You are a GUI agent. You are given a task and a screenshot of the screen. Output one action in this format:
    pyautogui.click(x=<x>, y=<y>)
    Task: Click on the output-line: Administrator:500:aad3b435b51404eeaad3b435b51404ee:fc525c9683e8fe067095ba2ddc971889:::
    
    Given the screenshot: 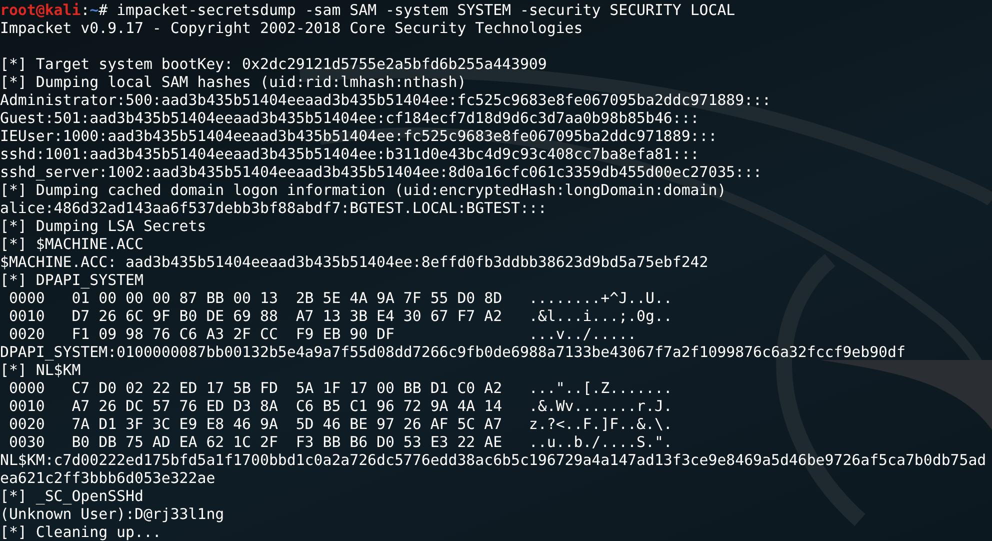 What is the action you would take?
    pyautogui.click(x=385, y=100)
    